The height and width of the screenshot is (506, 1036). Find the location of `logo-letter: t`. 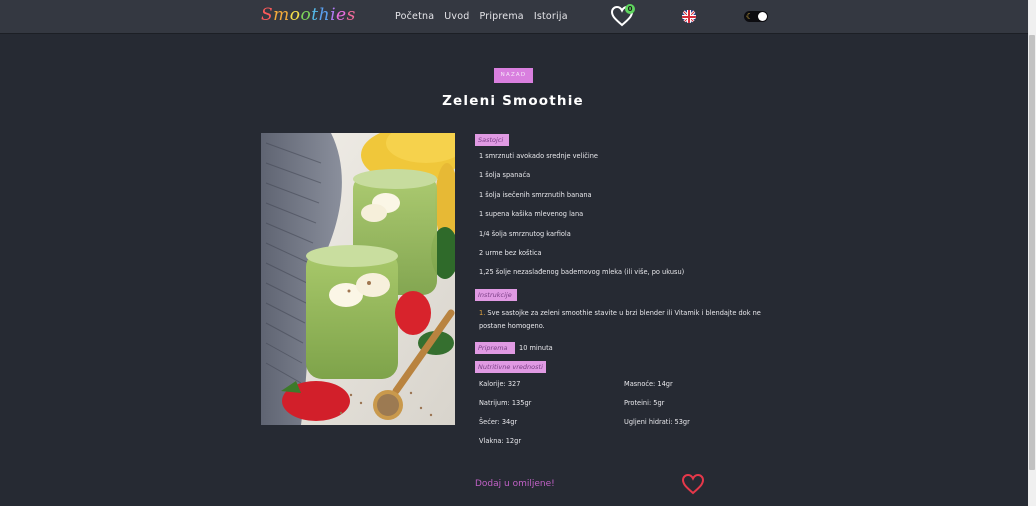

logo-letter: t is located at coordinates (315, 15).